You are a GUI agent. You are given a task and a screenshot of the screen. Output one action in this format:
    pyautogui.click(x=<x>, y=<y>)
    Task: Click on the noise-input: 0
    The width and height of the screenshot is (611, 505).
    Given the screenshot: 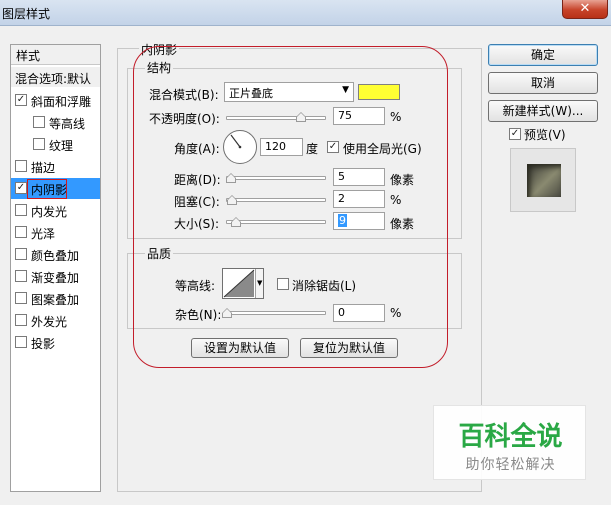 What is the action you would take?
    pyautogui.click(x=359, y=313)
    